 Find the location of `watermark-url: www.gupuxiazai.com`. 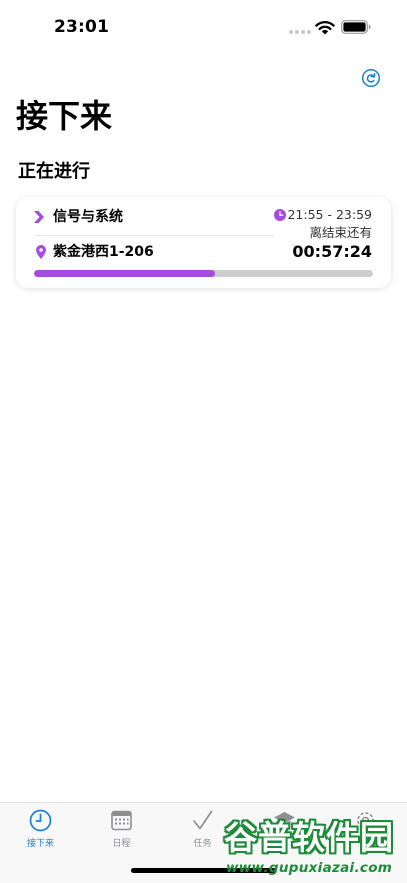

watermark-url: www.gupuxiazai.com is located at coordinates (309, 868).